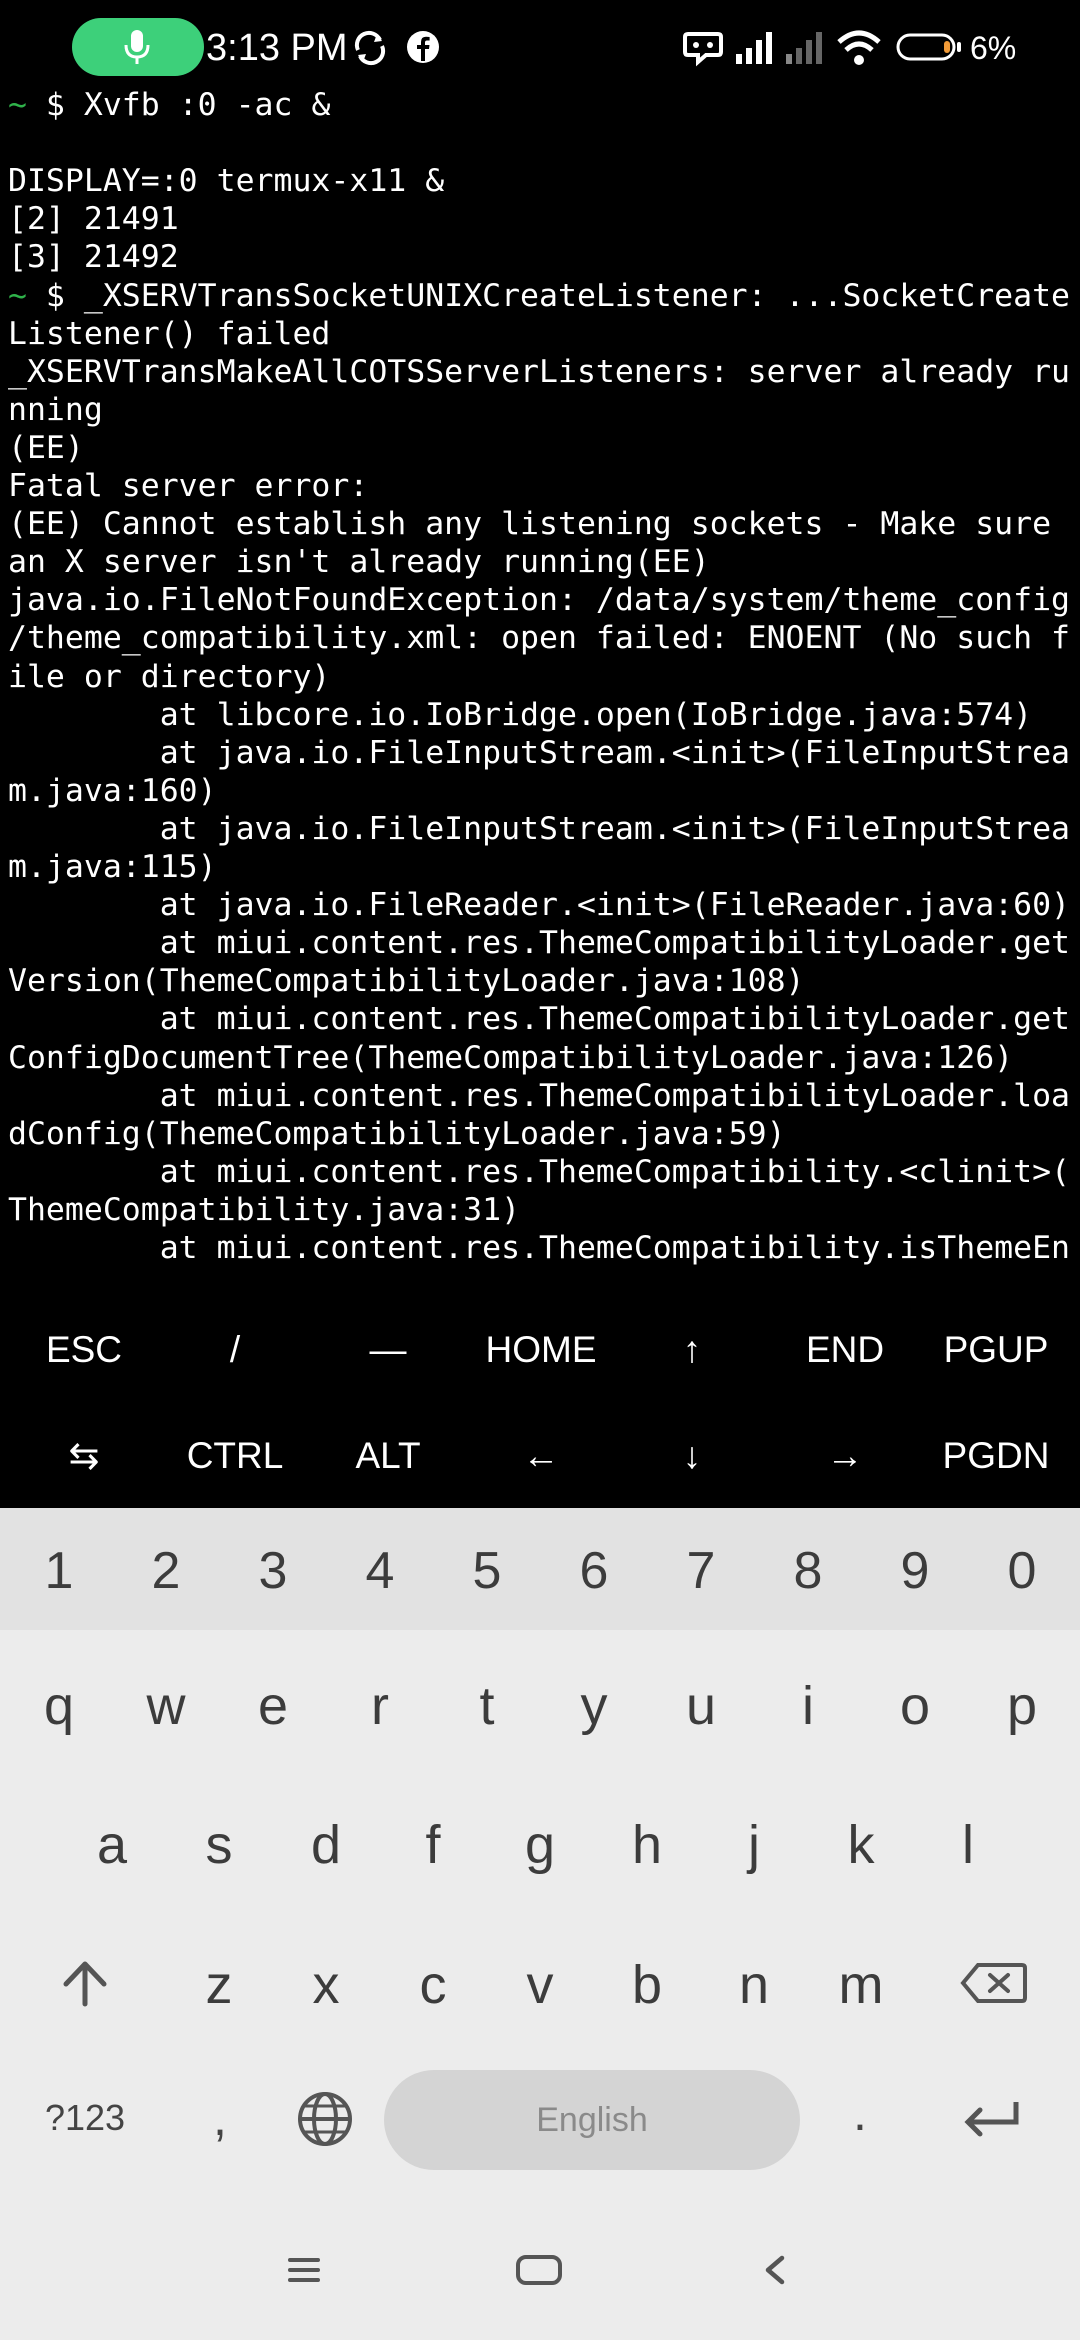  Describe the element at coordinates (754, 1845) in the screenshot. I see `letter-key: j` at that location.